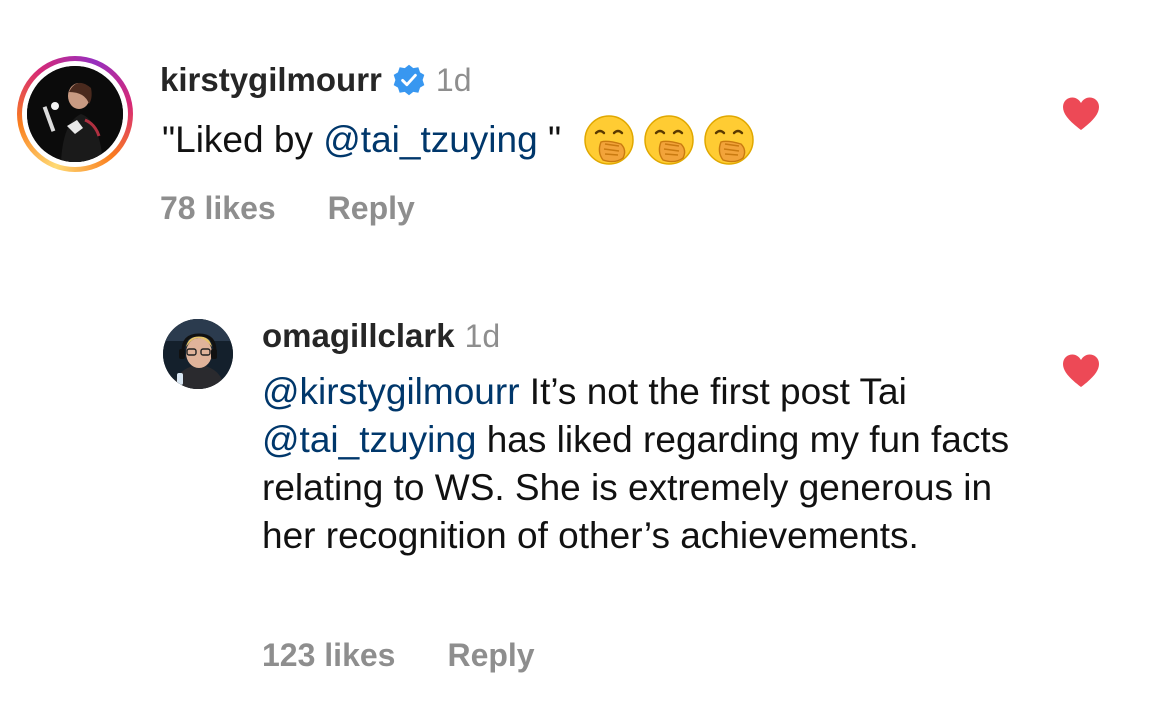 The width and height of the screenshot is (1170, 724). Describe the element at coordinates (271, 80) in the screenshot. I see `username: kirstygilmourr` at that location.